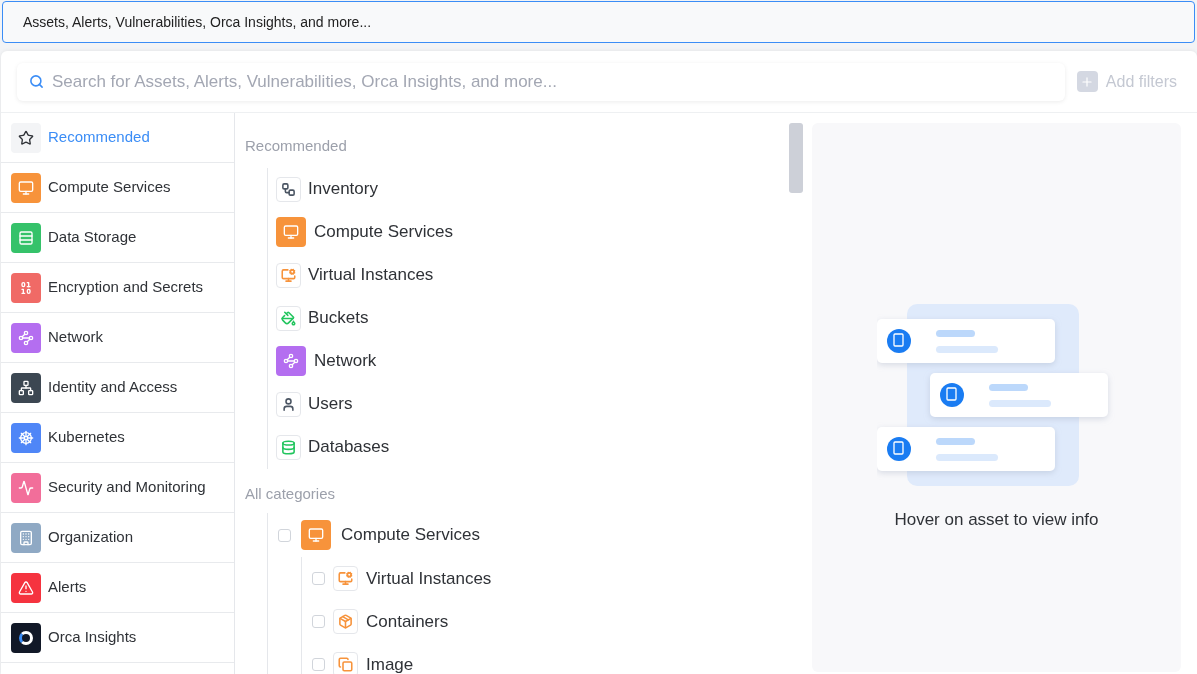  Describe the element at coordinates (544, 318) in the screenshot. I see `asset-link: Buckets` at that location.